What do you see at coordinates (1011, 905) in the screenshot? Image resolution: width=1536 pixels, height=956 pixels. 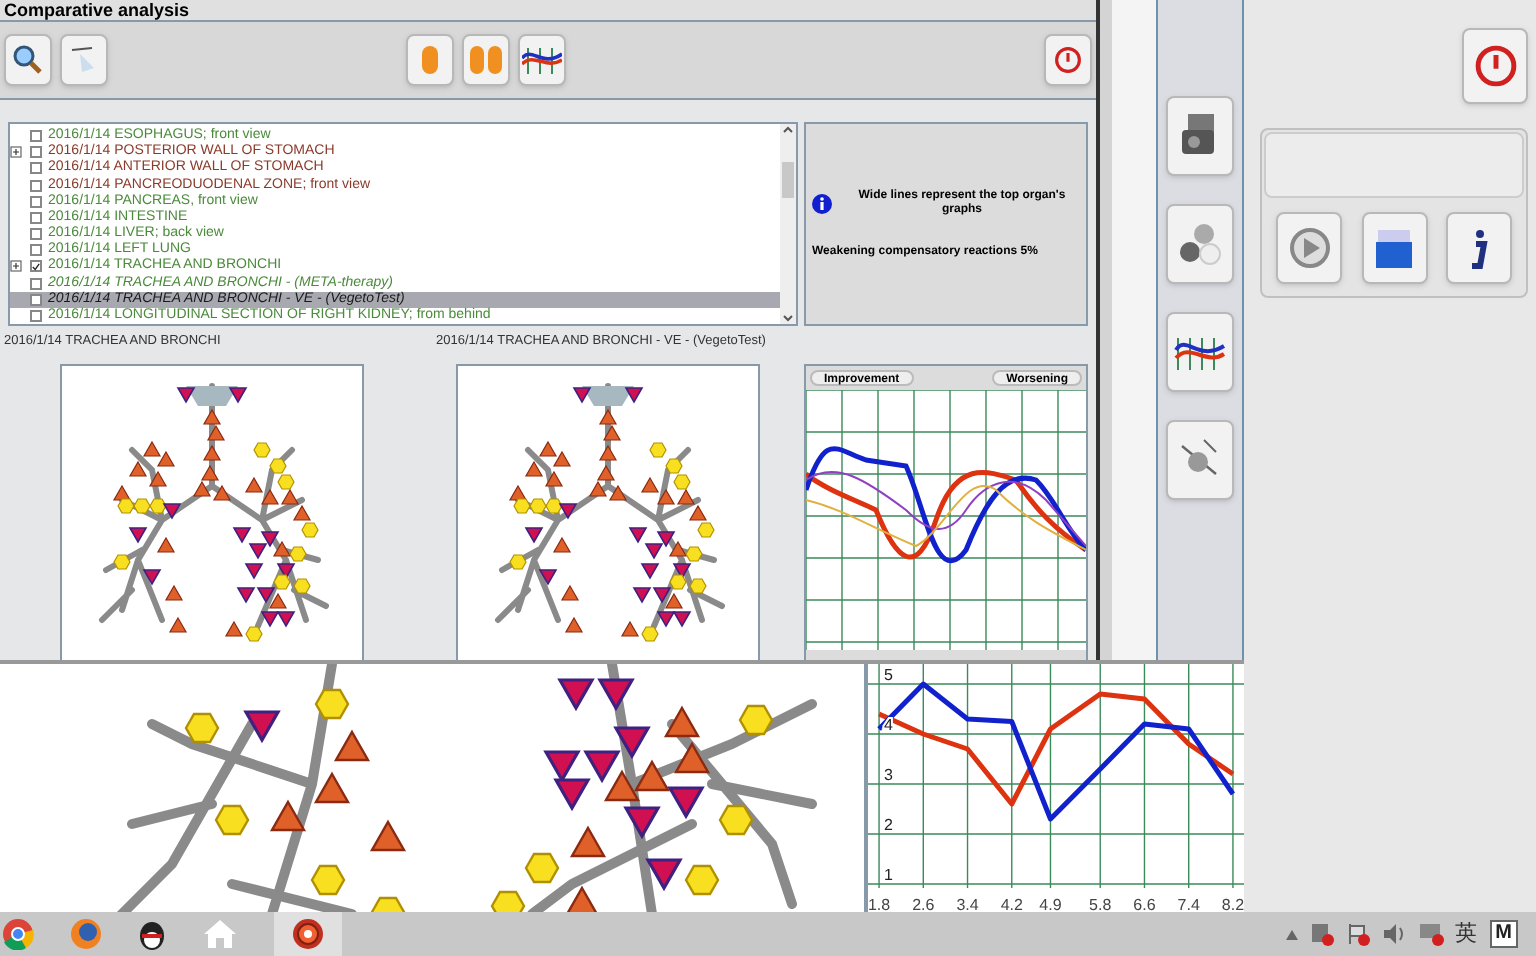 I see `x-tick-label: 4.2` at bounding box center [1011, 905].